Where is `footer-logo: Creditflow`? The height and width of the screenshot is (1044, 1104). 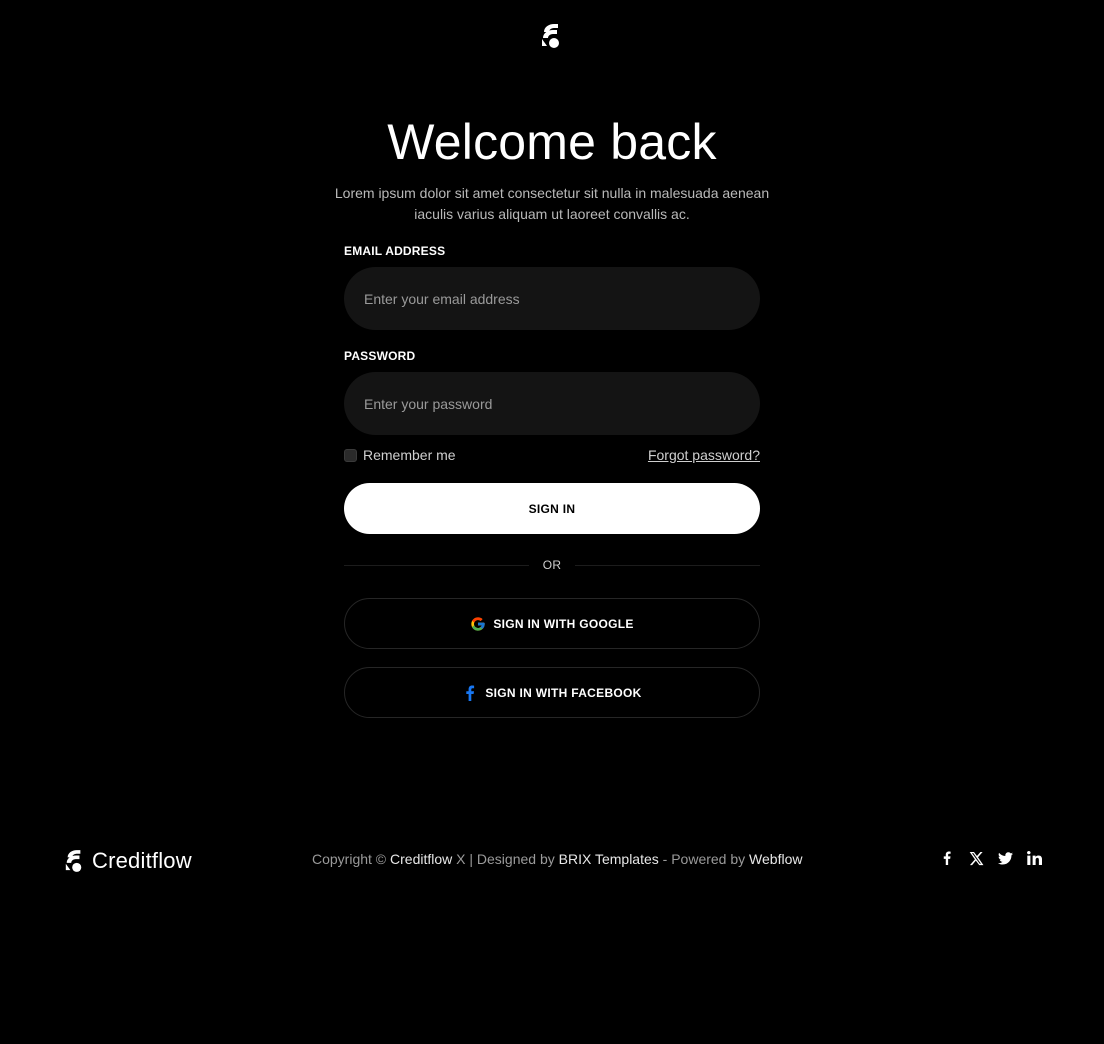
footer-logo: Creditflow is located at coordinates (128, 861).